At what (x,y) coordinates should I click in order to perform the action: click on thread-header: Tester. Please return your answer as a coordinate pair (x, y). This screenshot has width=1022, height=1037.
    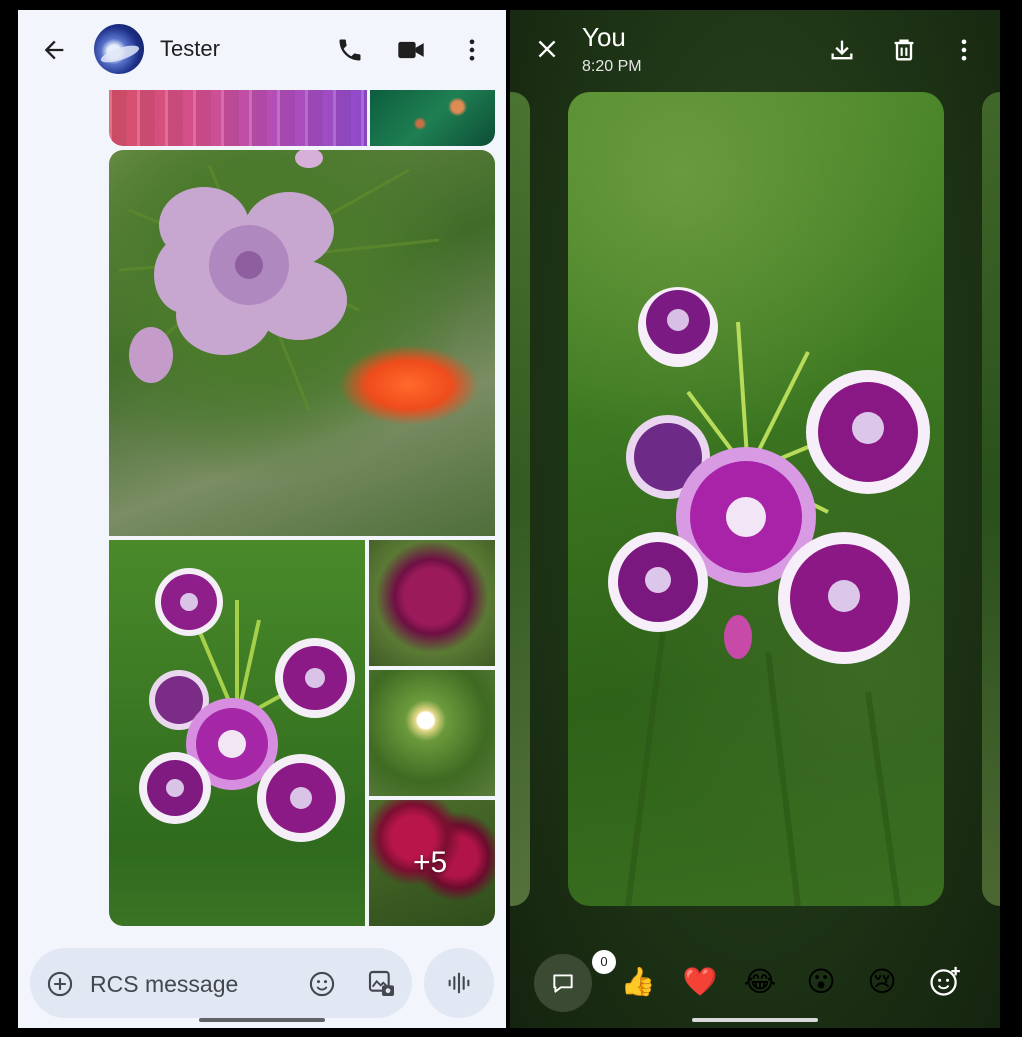
    Looking at the image, I should click on (262, 50).